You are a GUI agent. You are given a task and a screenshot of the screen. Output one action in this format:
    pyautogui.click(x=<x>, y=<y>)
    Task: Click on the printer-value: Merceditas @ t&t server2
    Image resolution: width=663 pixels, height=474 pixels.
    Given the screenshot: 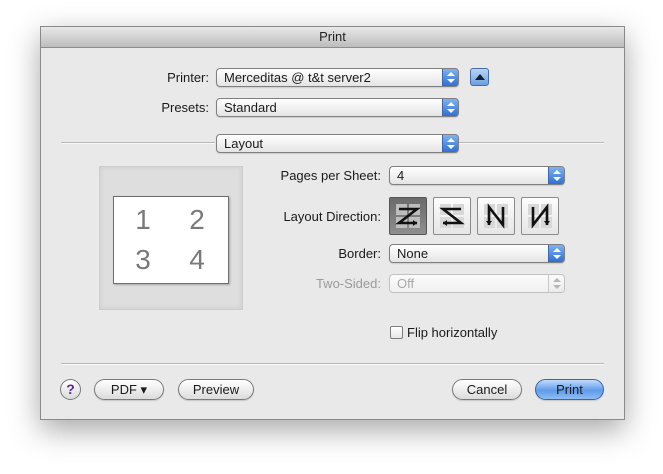 What is the action you would take?
    pyautogui.click(x=297, y=77)
    